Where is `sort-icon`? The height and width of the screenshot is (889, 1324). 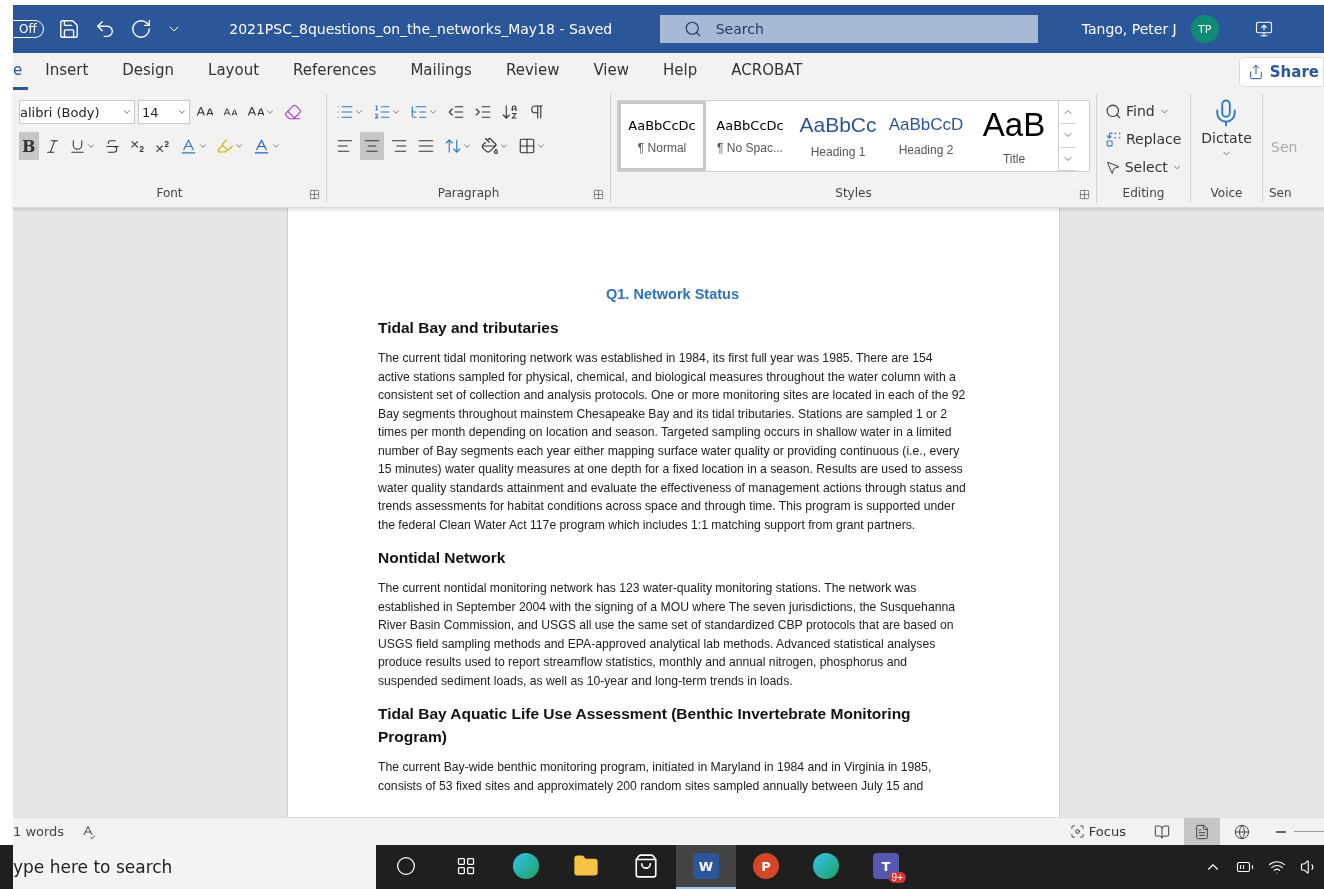
sort-icon is located at coordinates (510, 112).